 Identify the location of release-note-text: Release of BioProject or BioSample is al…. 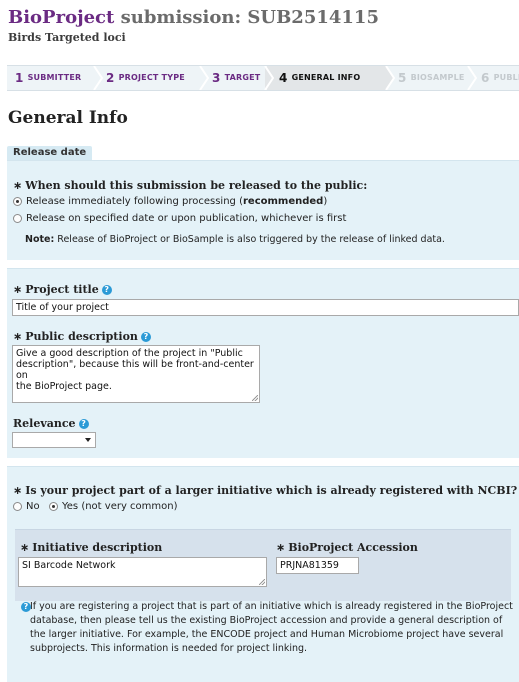
(249, 239).